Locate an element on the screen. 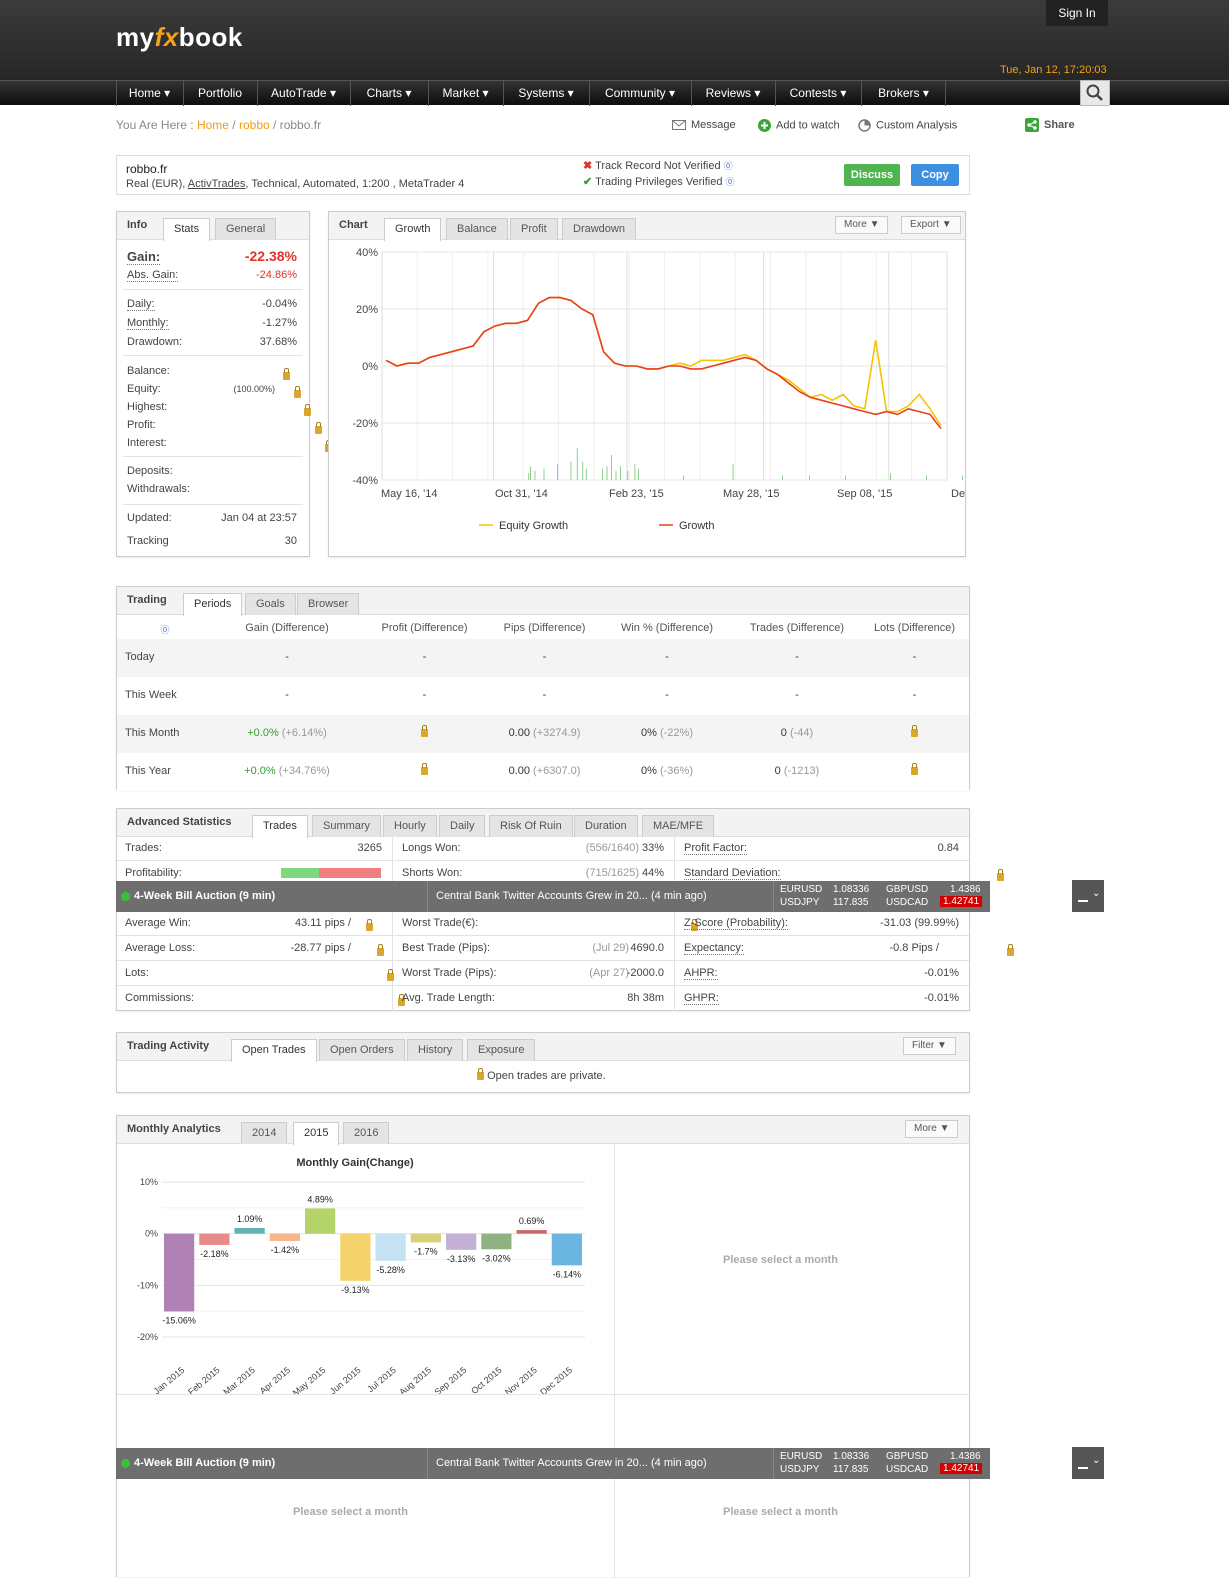  tab-profit: Profit is located at coordinates (534, 229).